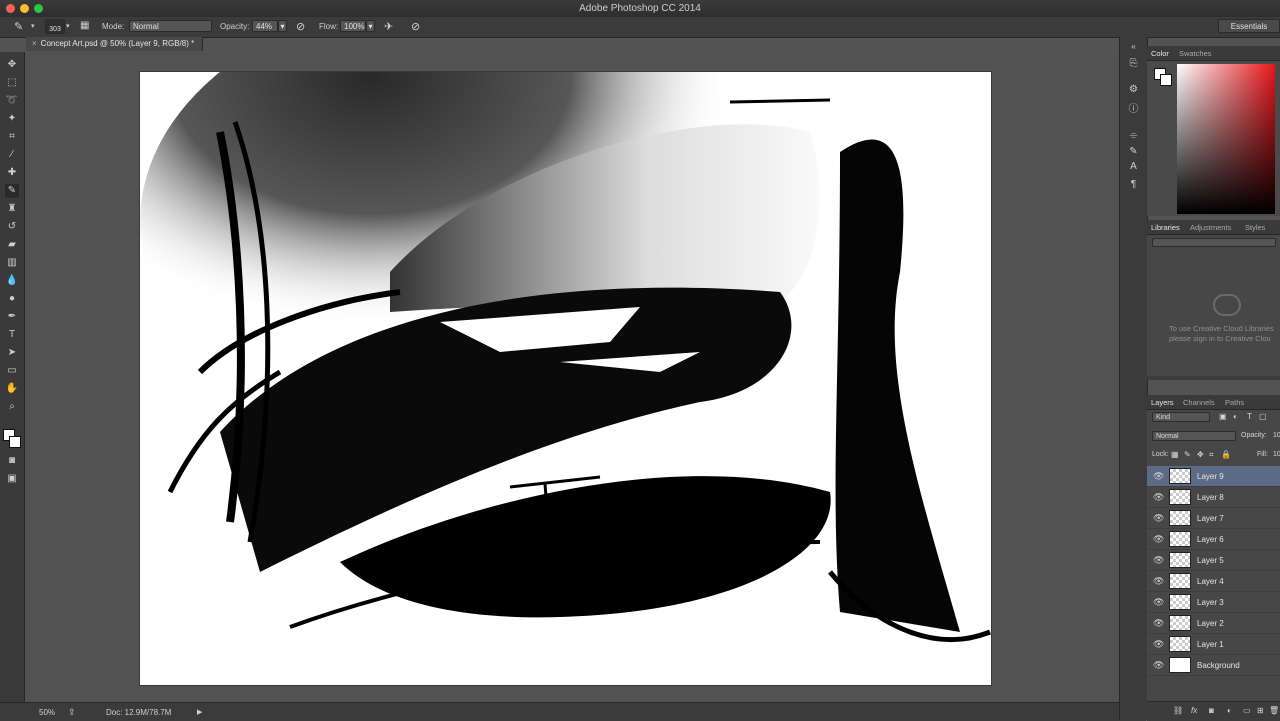 The width and height of the screenshot is (1280, 721). Describe the element at coordinates (68, 27) in the screenshot. I see `brush-picker-chevron-icon: ▾` at that location.